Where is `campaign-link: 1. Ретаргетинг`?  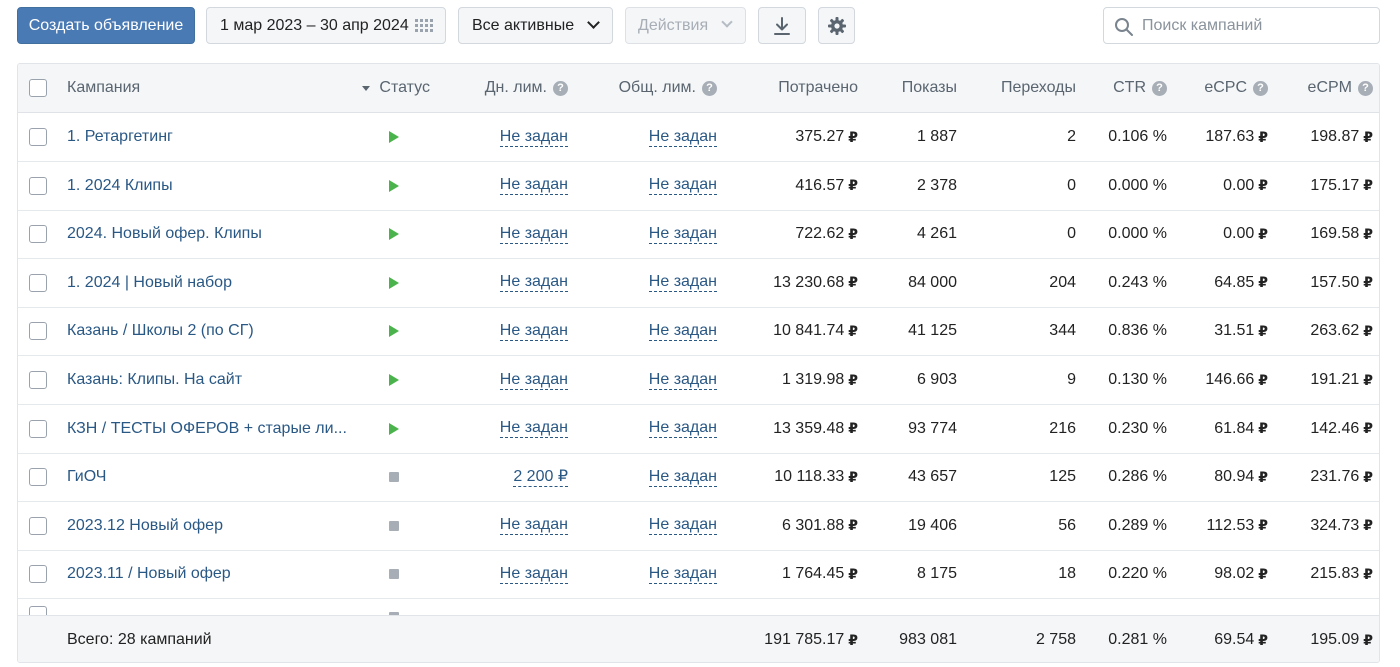
campaign-link: 1. Ретаргетинг is located at coordinates (120, 137).